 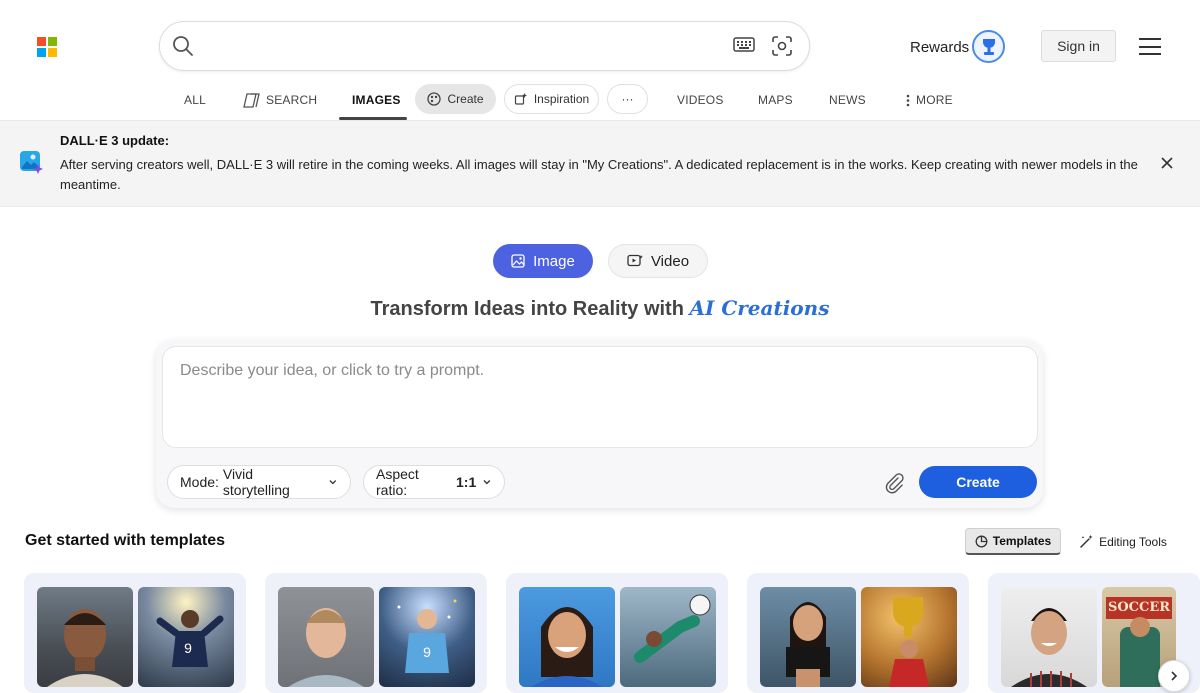 What do you see at coordinates (600, 397) in the screenshot?
I see `prompt-input` at bounding box center [600, 397].